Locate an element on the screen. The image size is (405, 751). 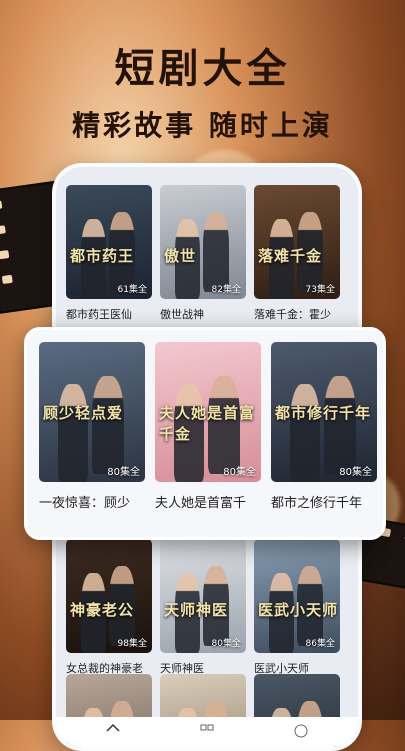
drama-card: 神豪老公 98集全 女总裁的神豪老 is located at coordinates (109, 607).